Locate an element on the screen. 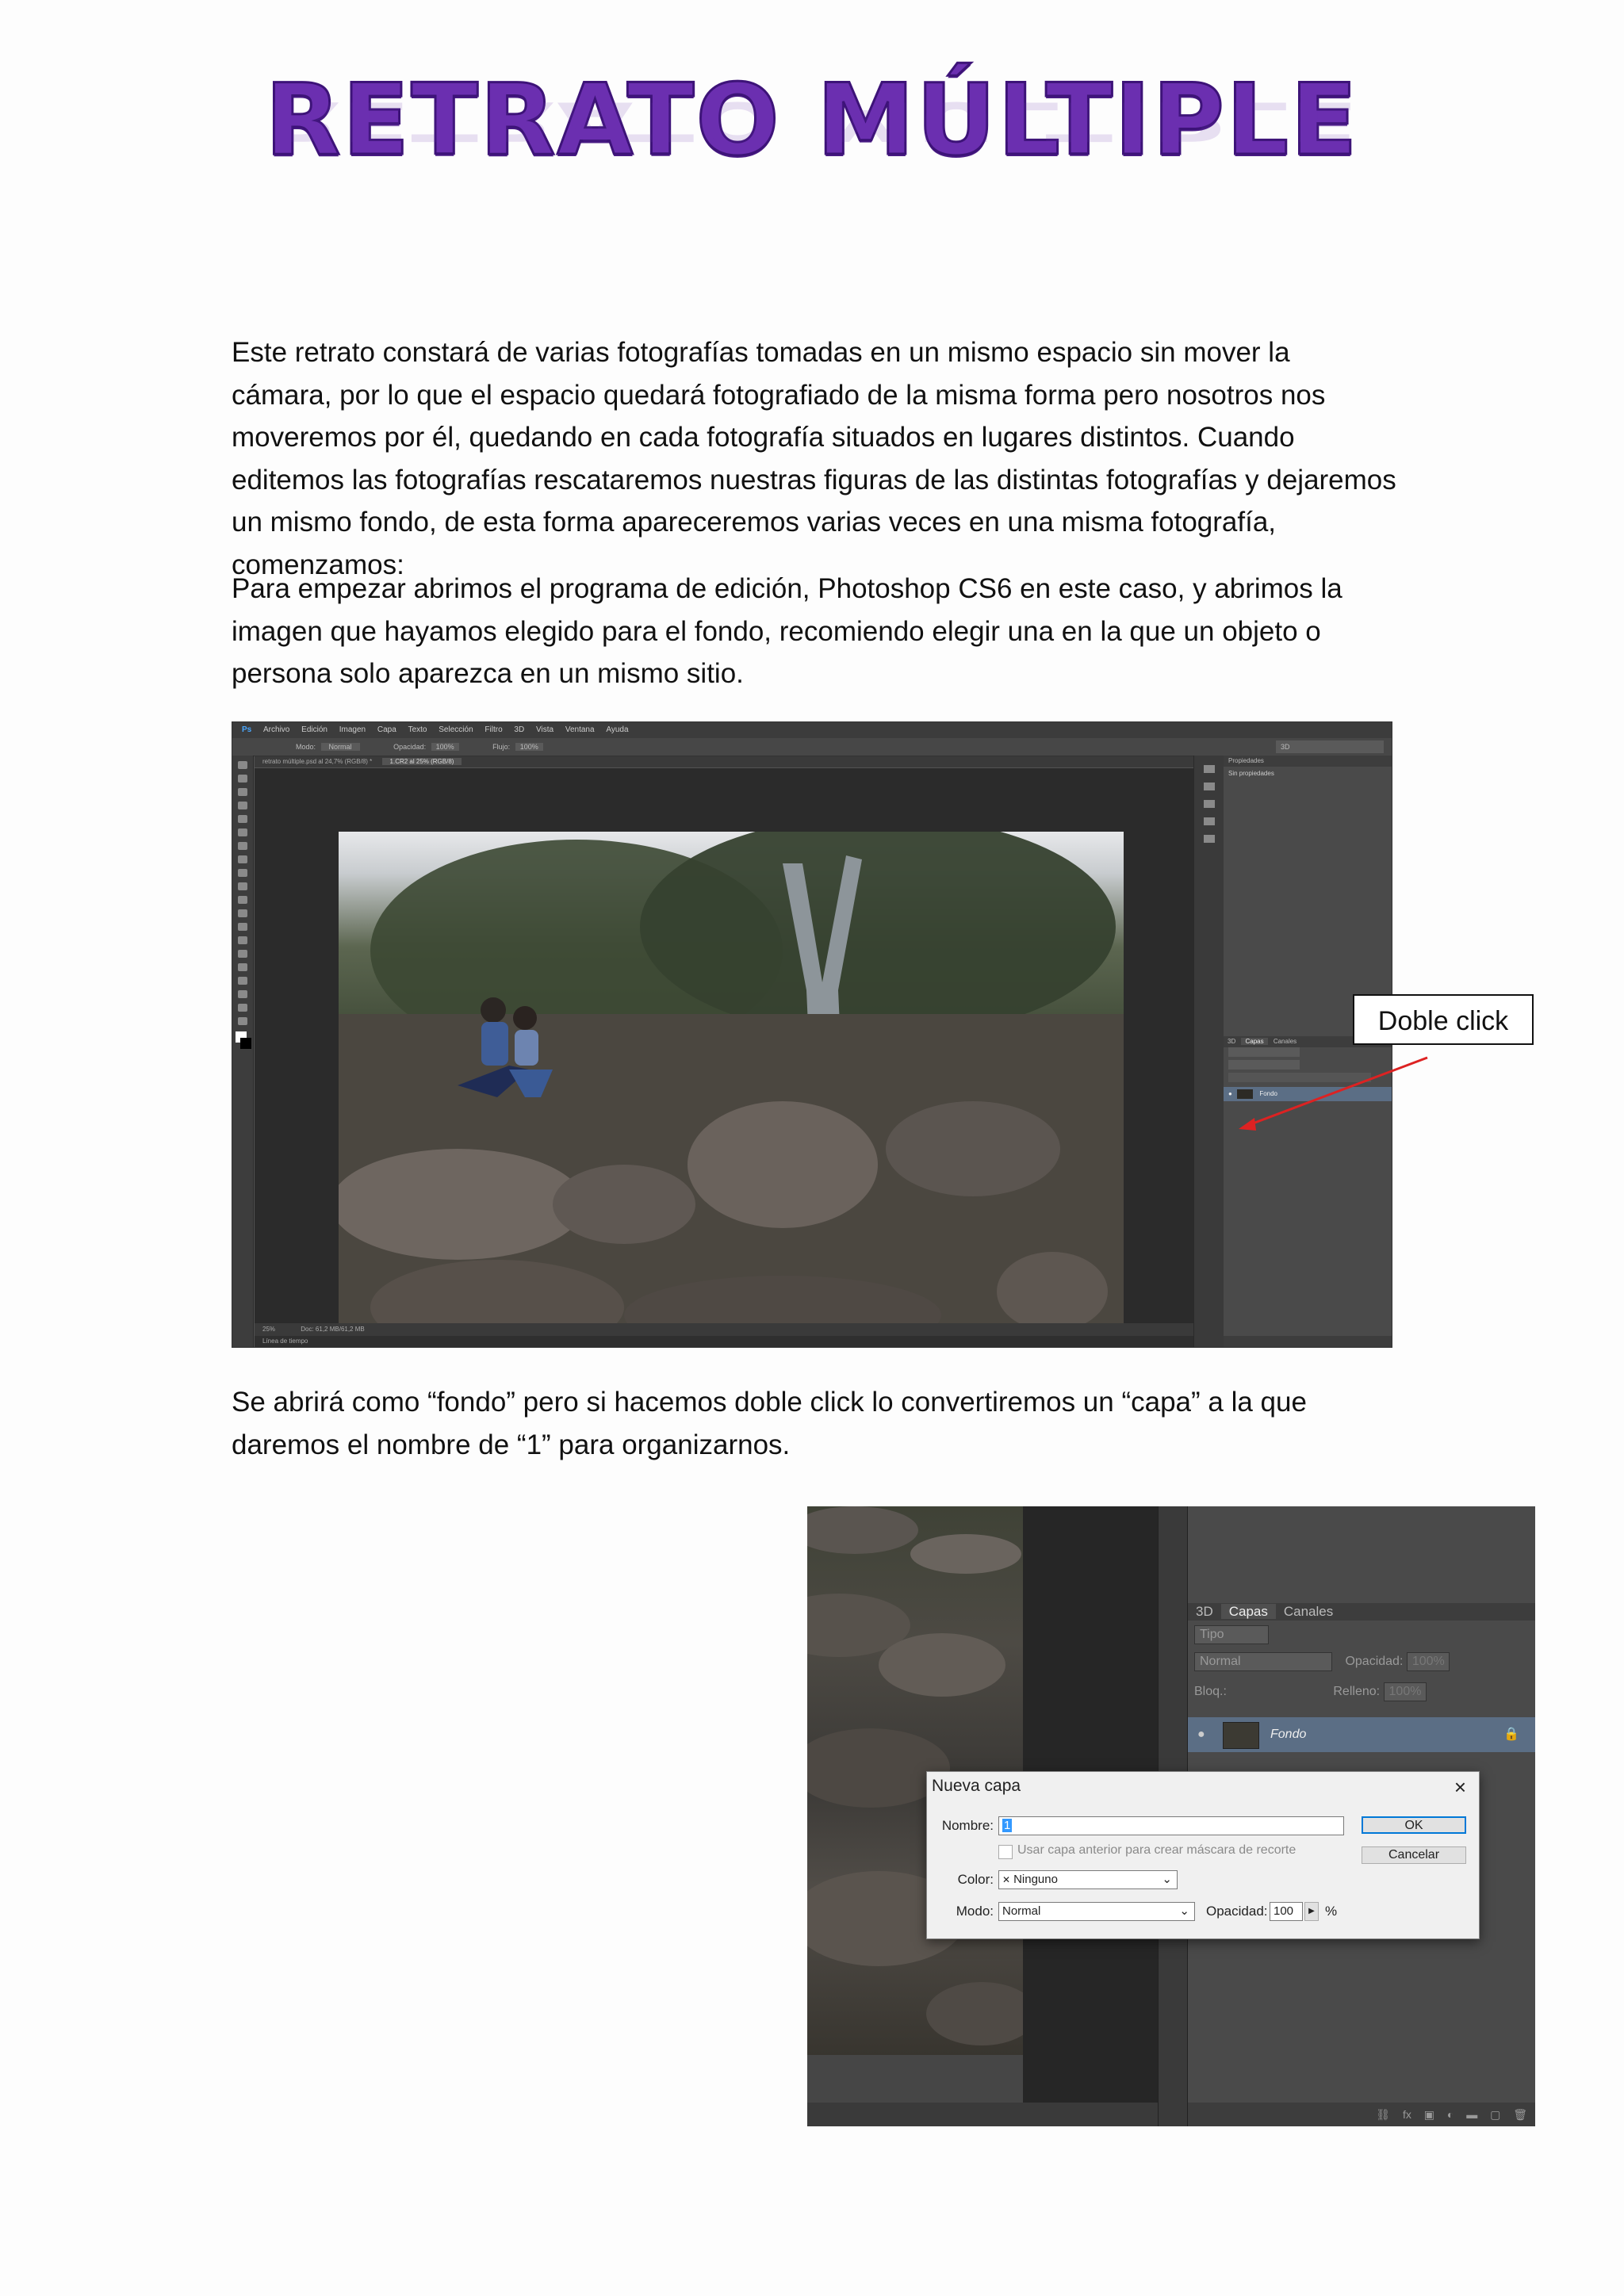 This screenshot has width=1624, height=2296. menu-item: Archivo is located at coordinates (276, 730).